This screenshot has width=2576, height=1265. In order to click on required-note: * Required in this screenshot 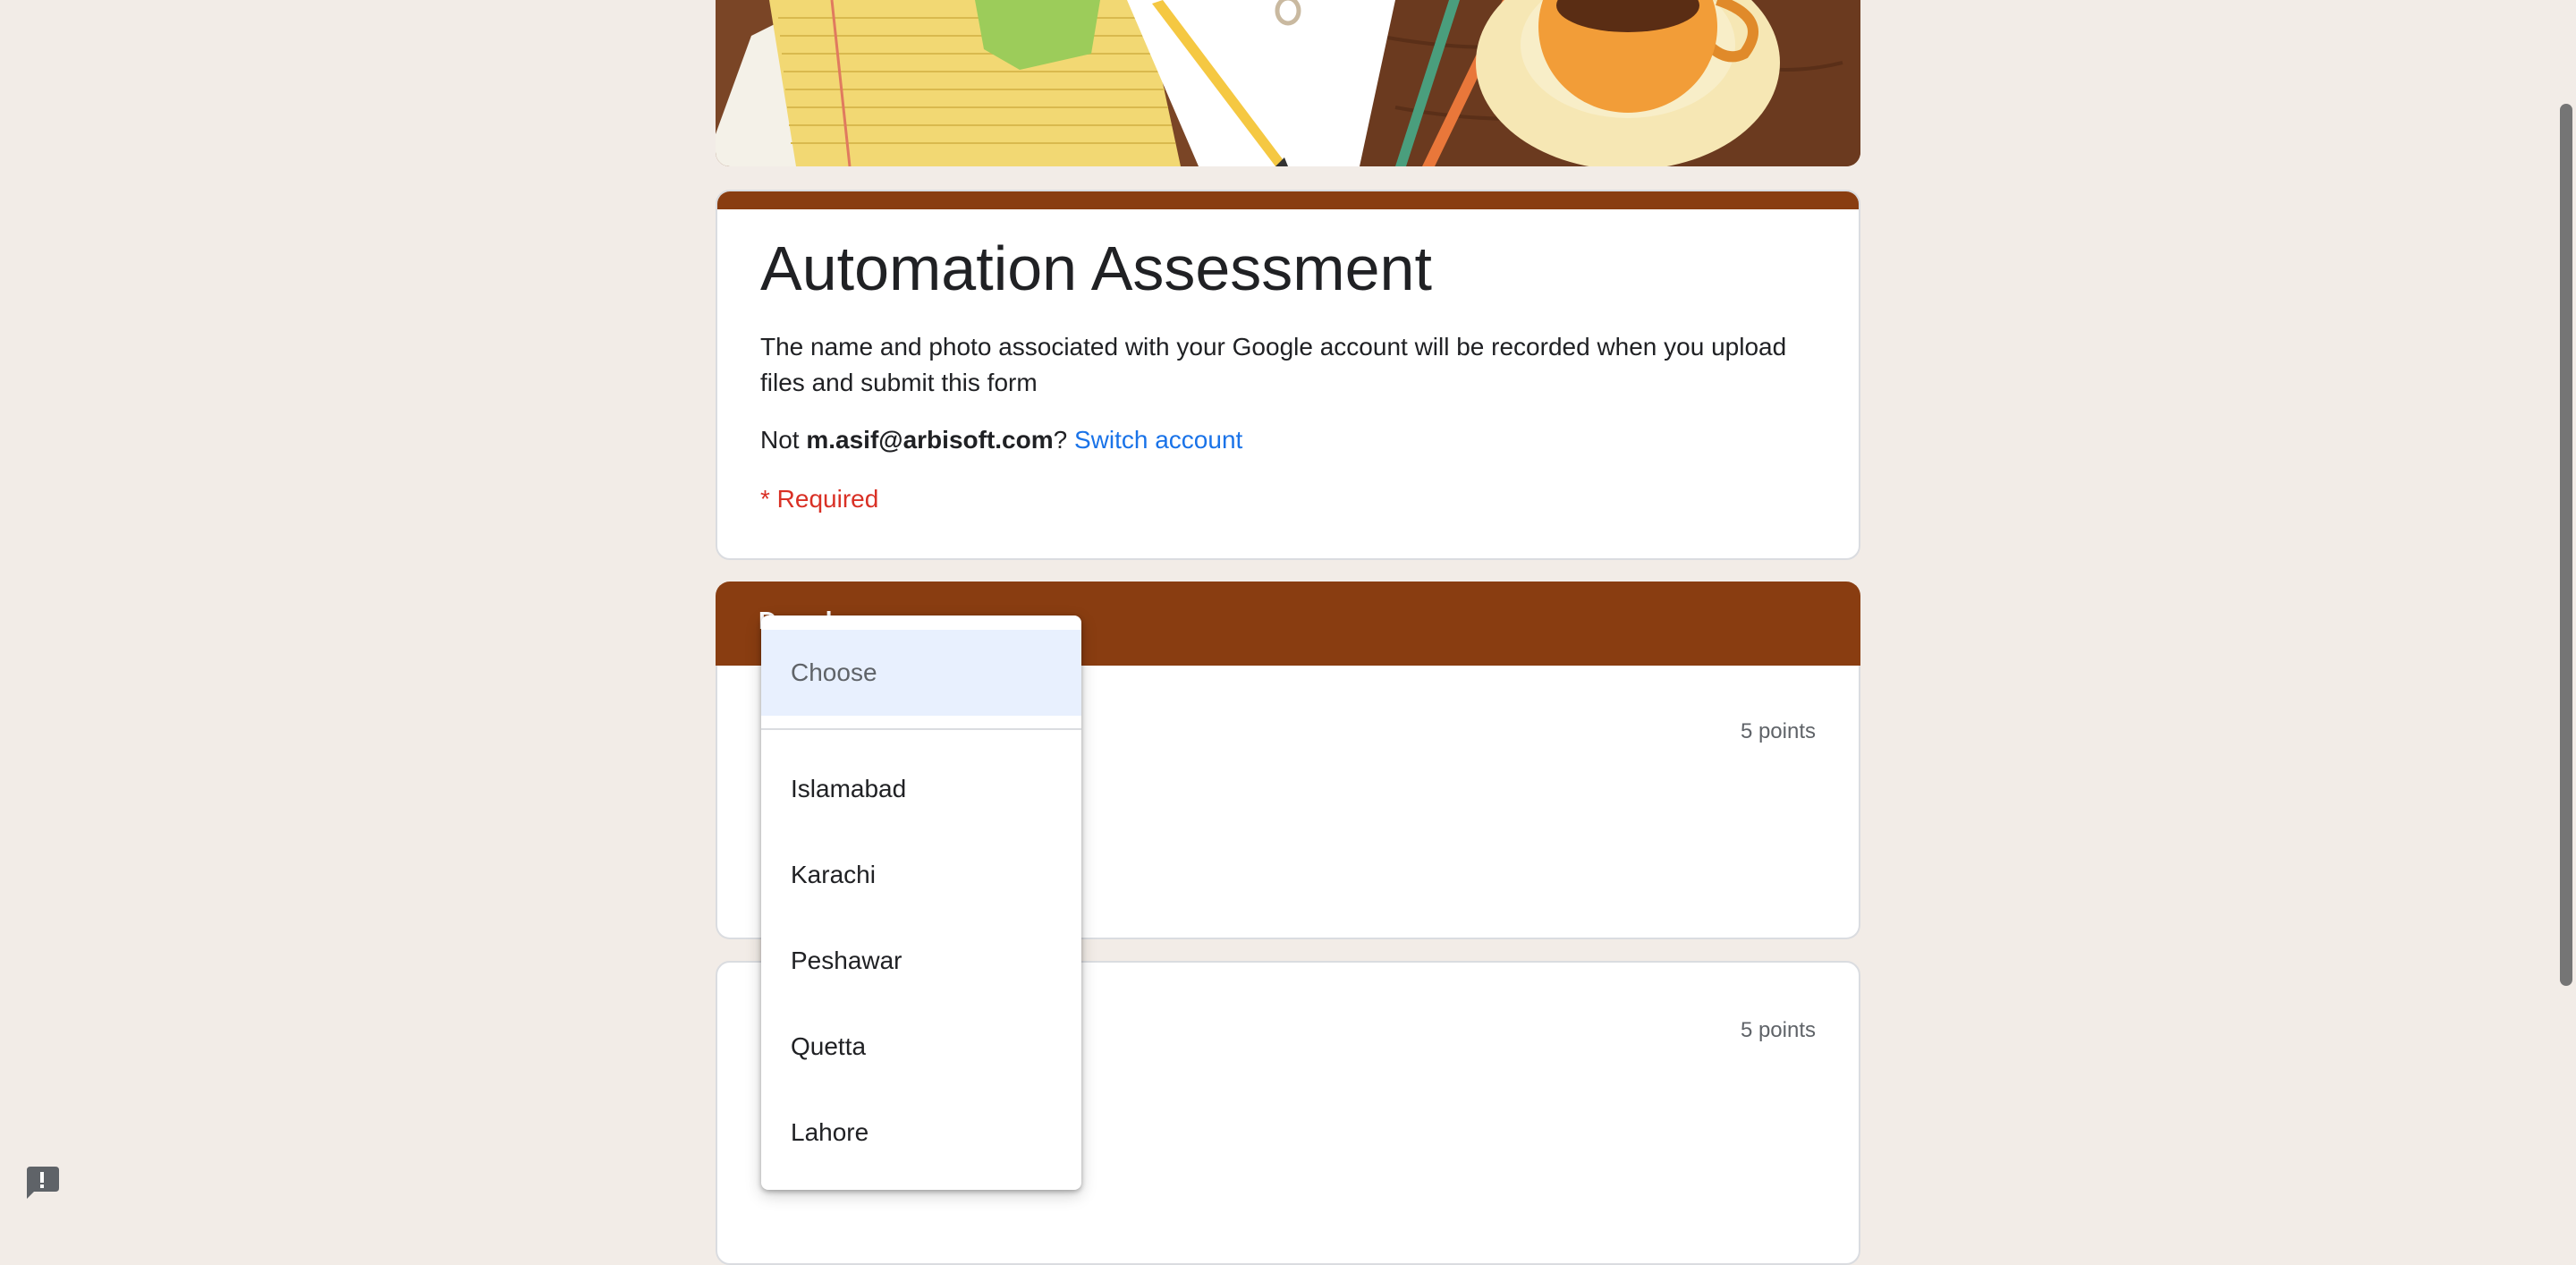, I will do `click(819, 499)`.